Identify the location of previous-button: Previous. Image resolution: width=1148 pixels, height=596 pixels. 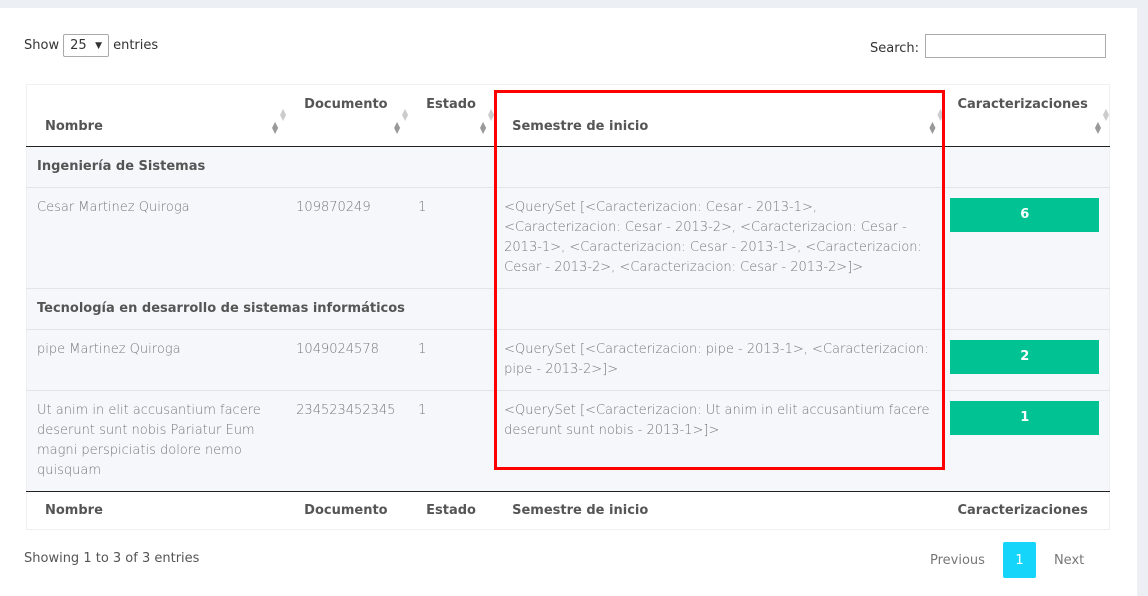
(957, 560).